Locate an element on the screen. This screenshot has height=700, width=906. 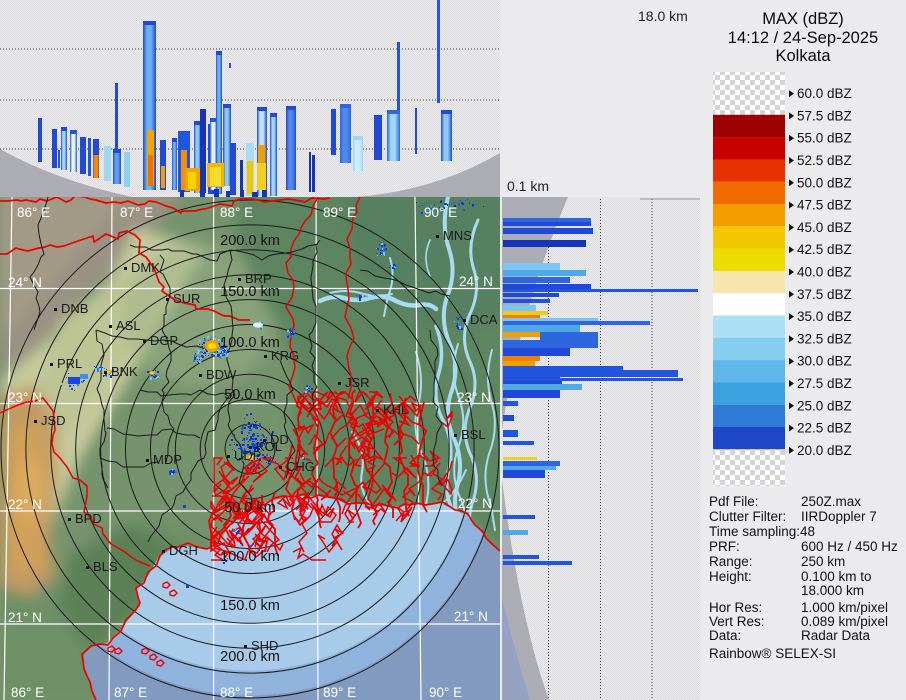
svg-text: 37.5 dBZ is located at coordinates (824, 294).